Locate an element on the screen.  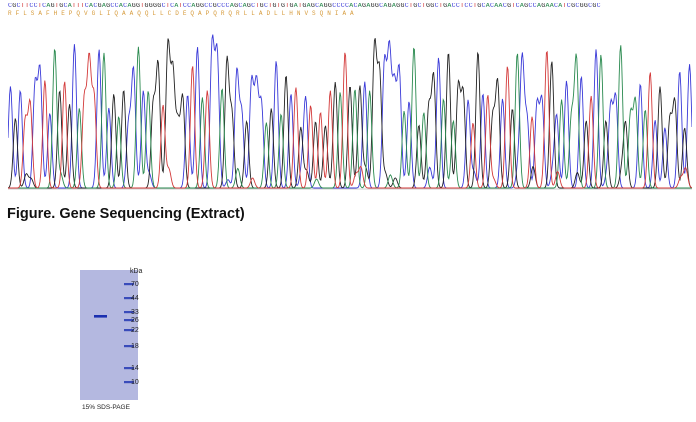
marker-label: 26 is located at coordinates (135, 320).